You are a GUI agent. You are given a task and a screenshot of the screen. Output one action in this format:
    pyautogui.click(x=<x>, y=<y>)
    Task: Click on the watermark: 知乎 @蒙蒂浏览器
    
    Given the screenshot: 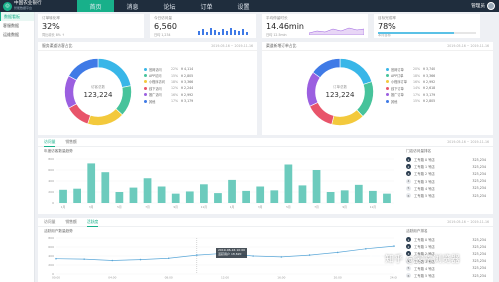 What is the action you would take?
    pyautogui.click(x=432, y=258)
    